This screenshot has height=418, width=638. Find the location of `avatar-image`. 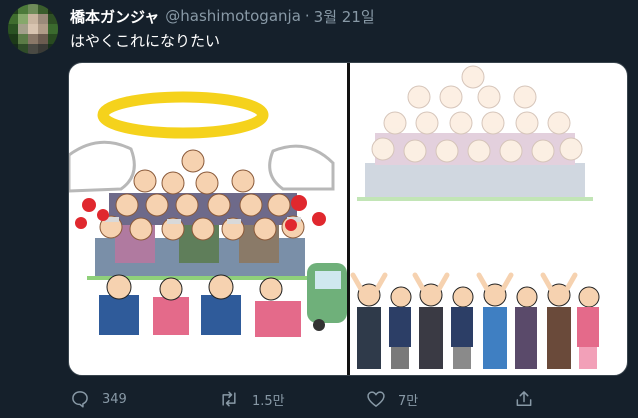

avatar-image is located at coordinates (33, 29).